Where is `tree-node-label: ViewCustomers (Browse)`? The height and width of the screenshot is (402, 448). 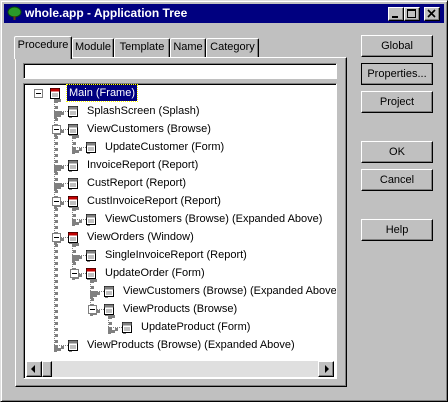 tree-node-label: ViewCustomers (Browse) is located at coordinates (149, 129).